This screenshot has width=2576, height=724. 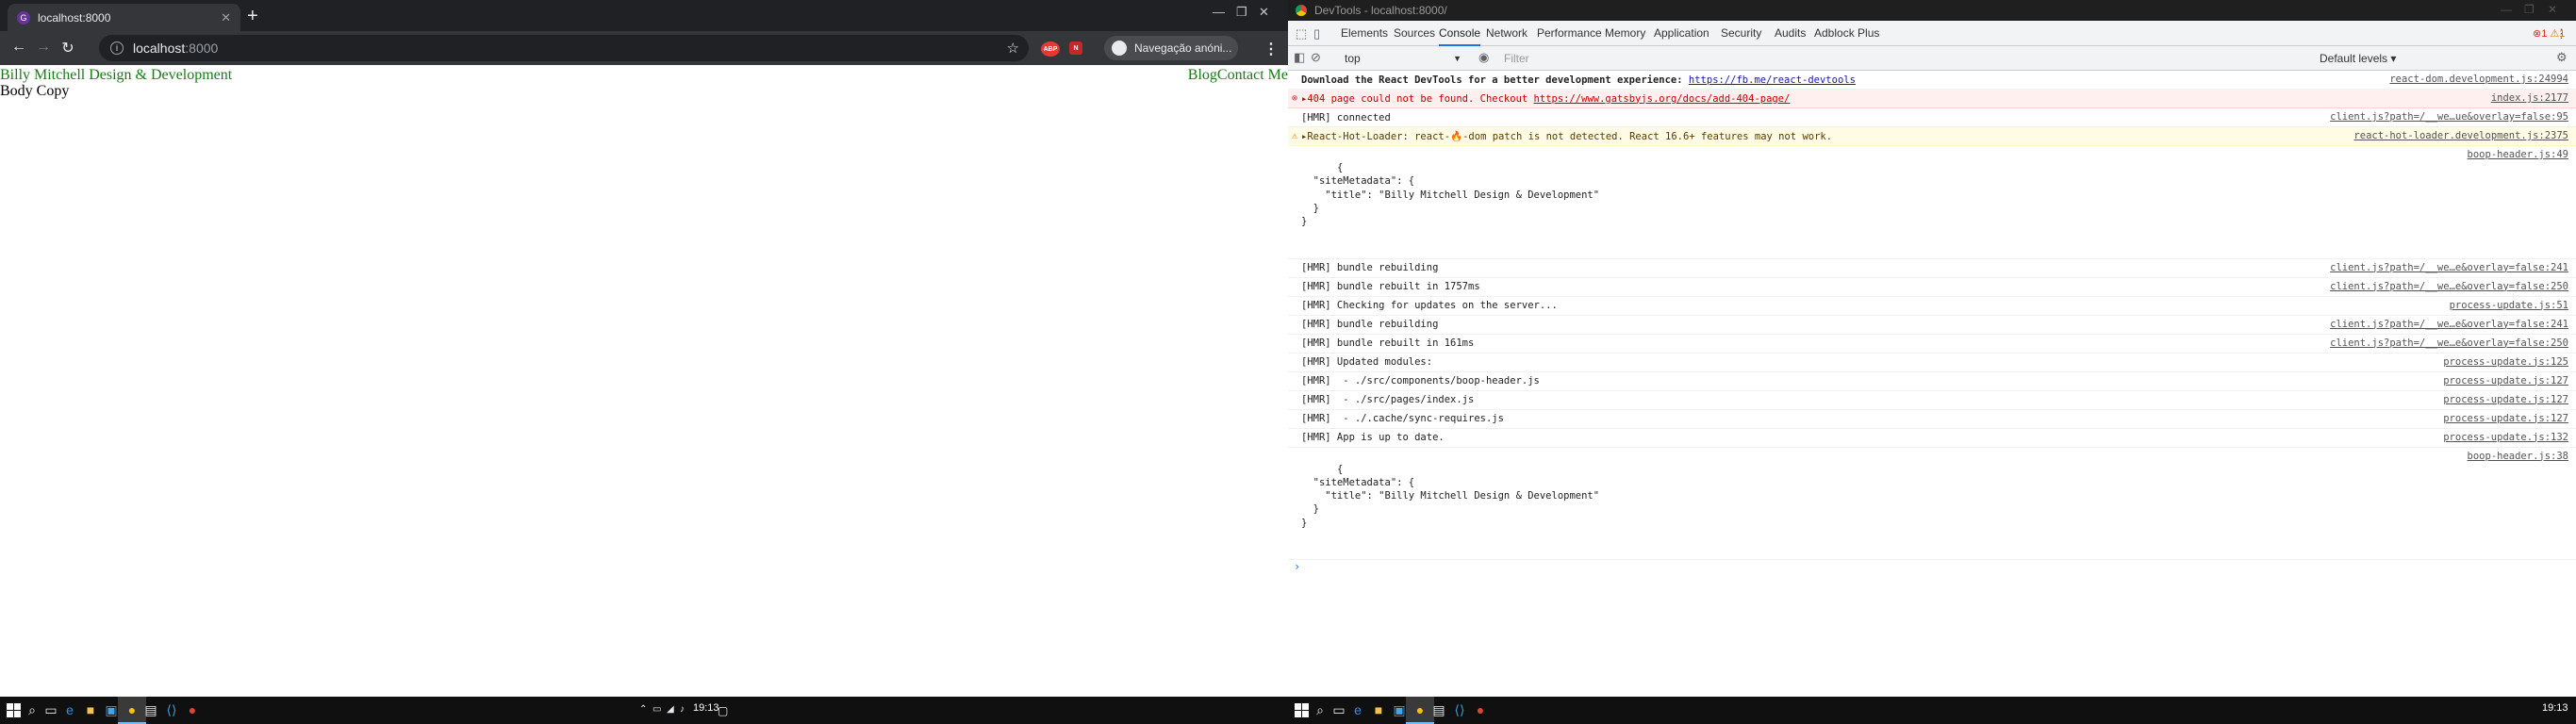 I want to click on tab-audits: Audits, so click(x=1790, y=33).